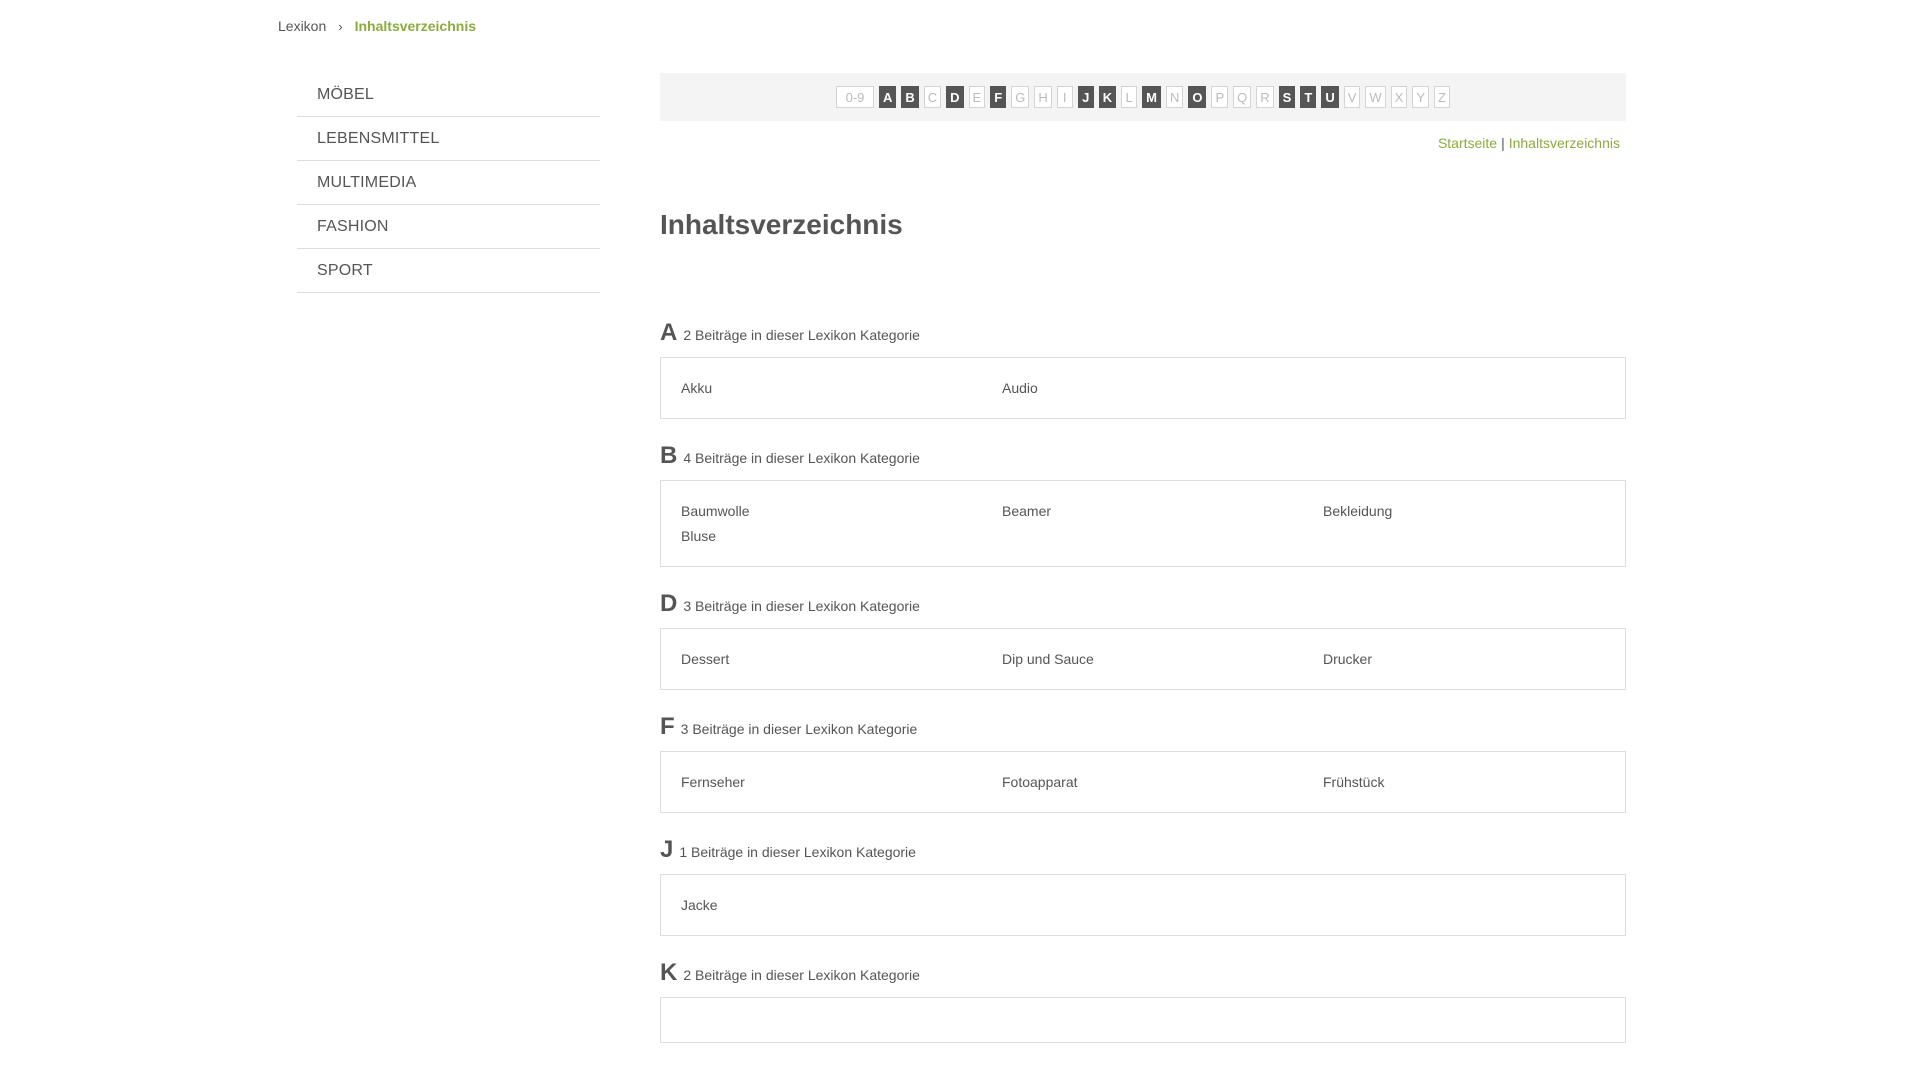 This screenshot has height=1080, width=1920. I want to click on section-heading: B 4 Beiträge in dieser Lexikon Kategorie, so click(1143, 456).